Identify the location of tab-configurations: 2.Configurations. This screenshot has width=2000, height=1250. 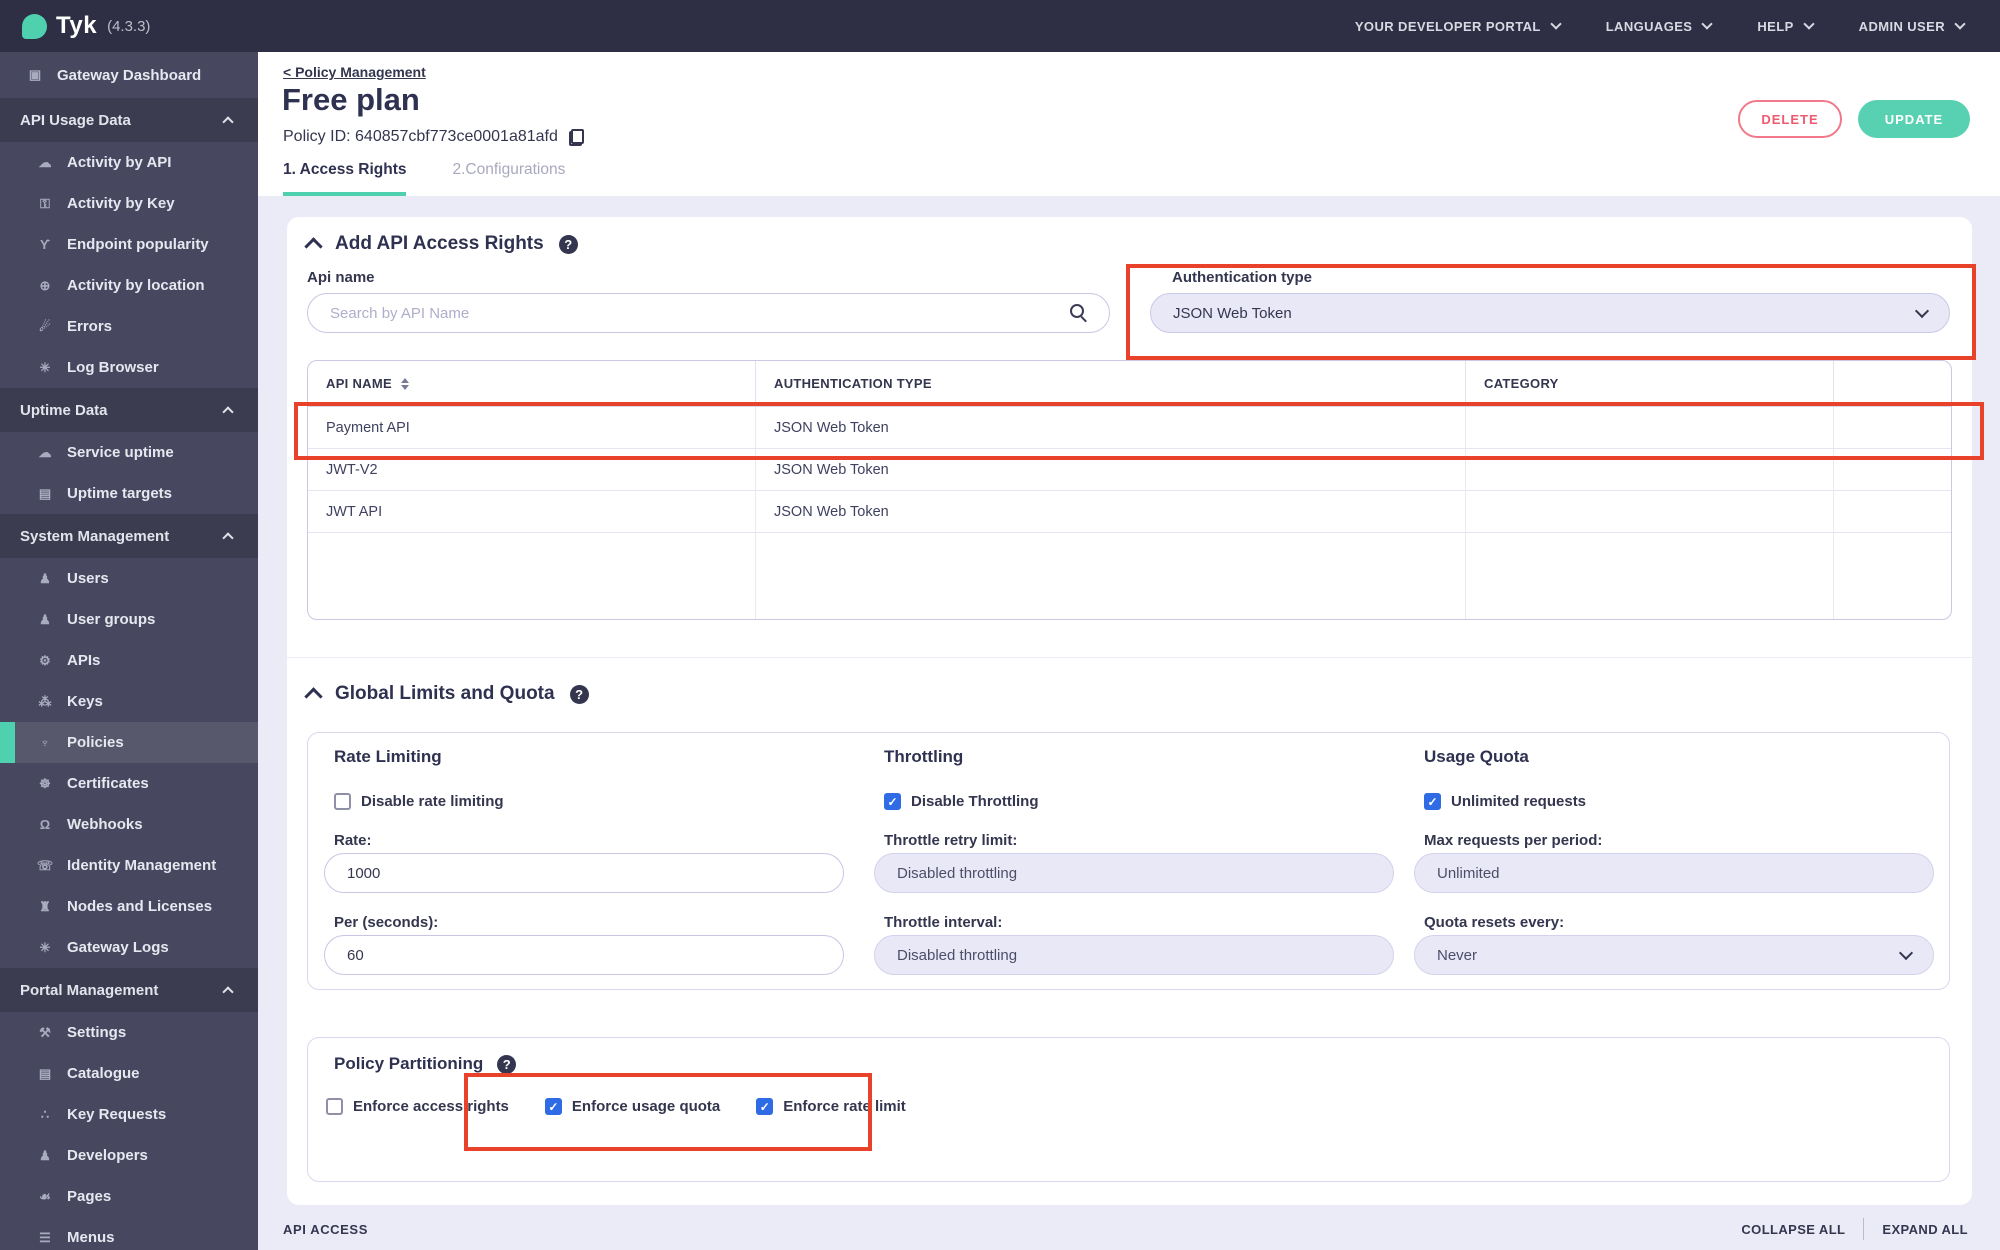
(508, 178).